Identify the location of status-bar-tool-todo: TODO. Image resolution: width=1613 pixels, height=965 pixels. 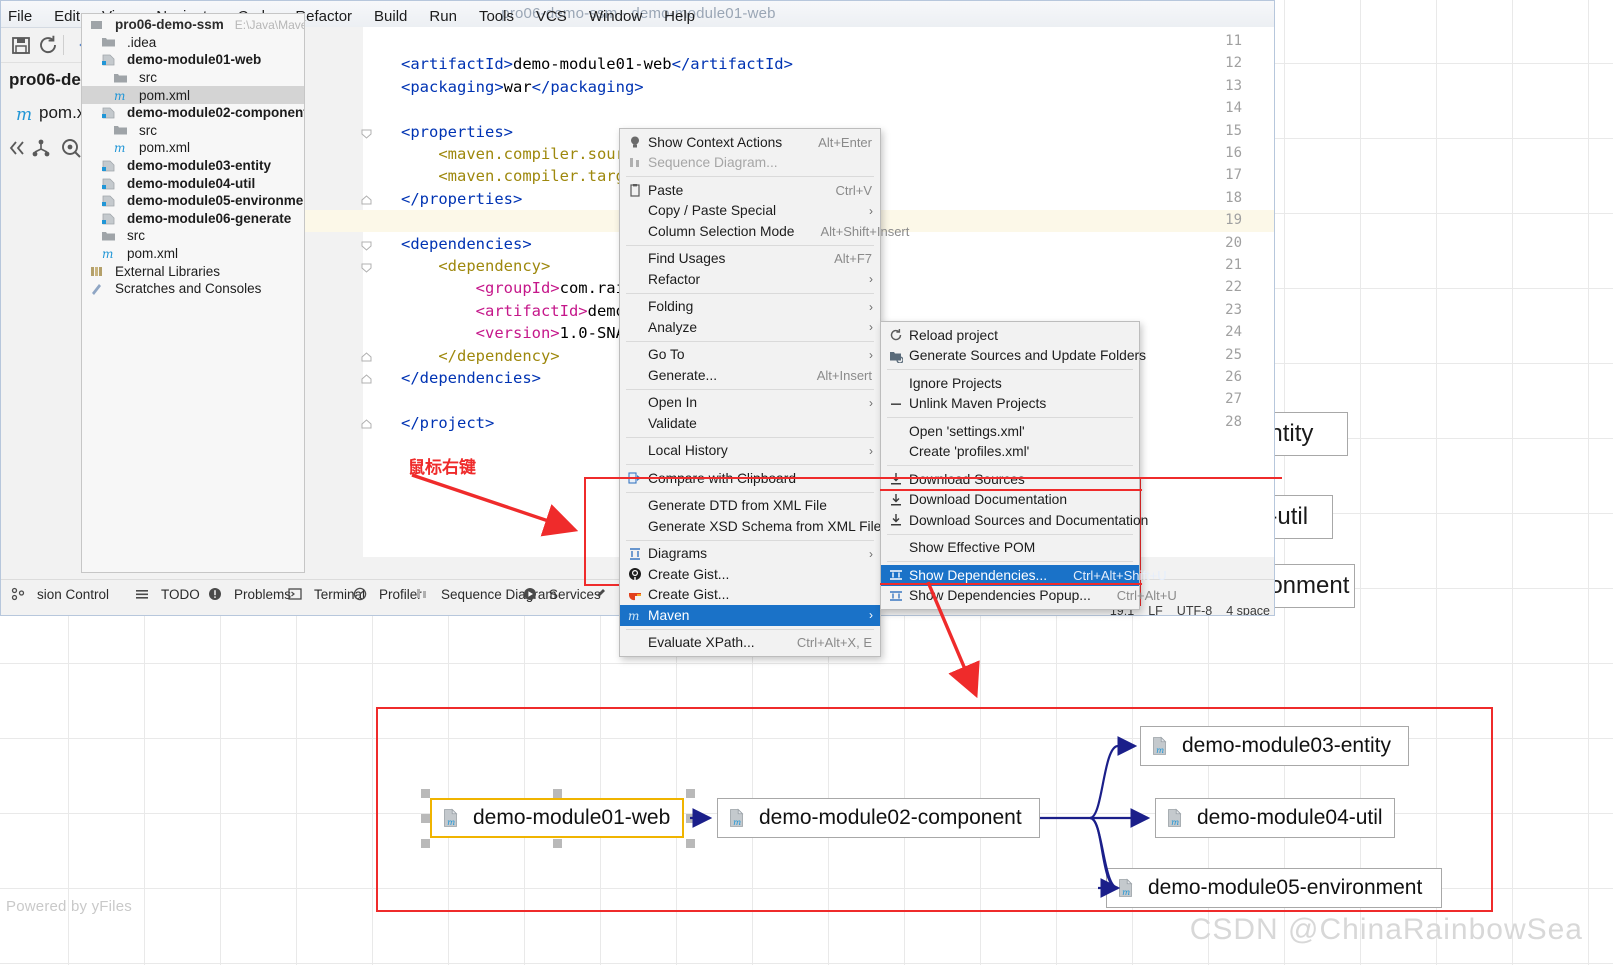
(166, 594).